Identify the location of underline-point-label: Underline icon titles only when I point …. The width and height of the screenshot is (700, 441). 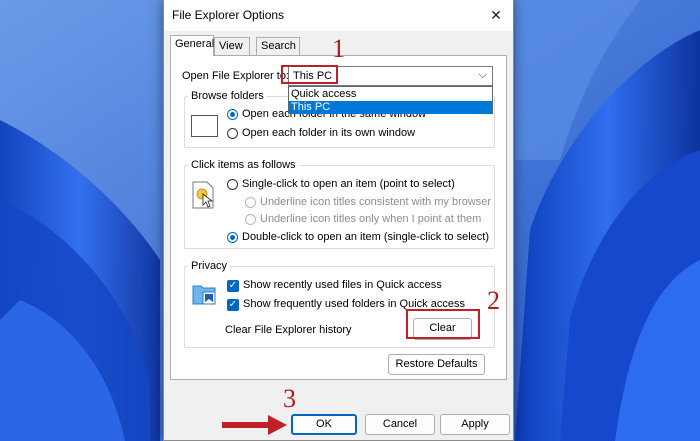
(371, 219).